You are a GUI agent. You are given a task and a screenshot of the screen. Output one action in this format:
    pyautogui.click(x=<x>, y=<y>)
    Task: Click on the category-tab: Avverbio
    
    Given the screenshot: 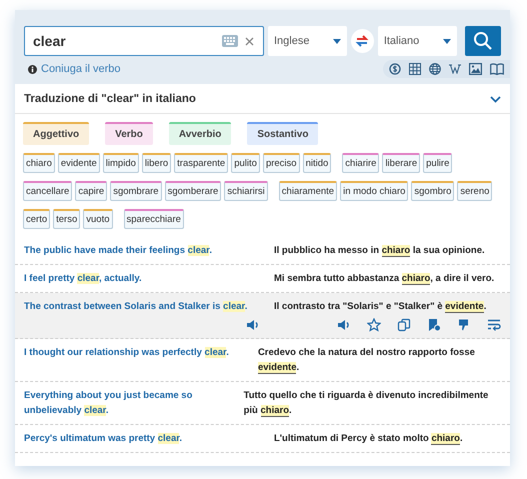 What is the action you would take?
    pyautogui.click(x=200, y=134)
    